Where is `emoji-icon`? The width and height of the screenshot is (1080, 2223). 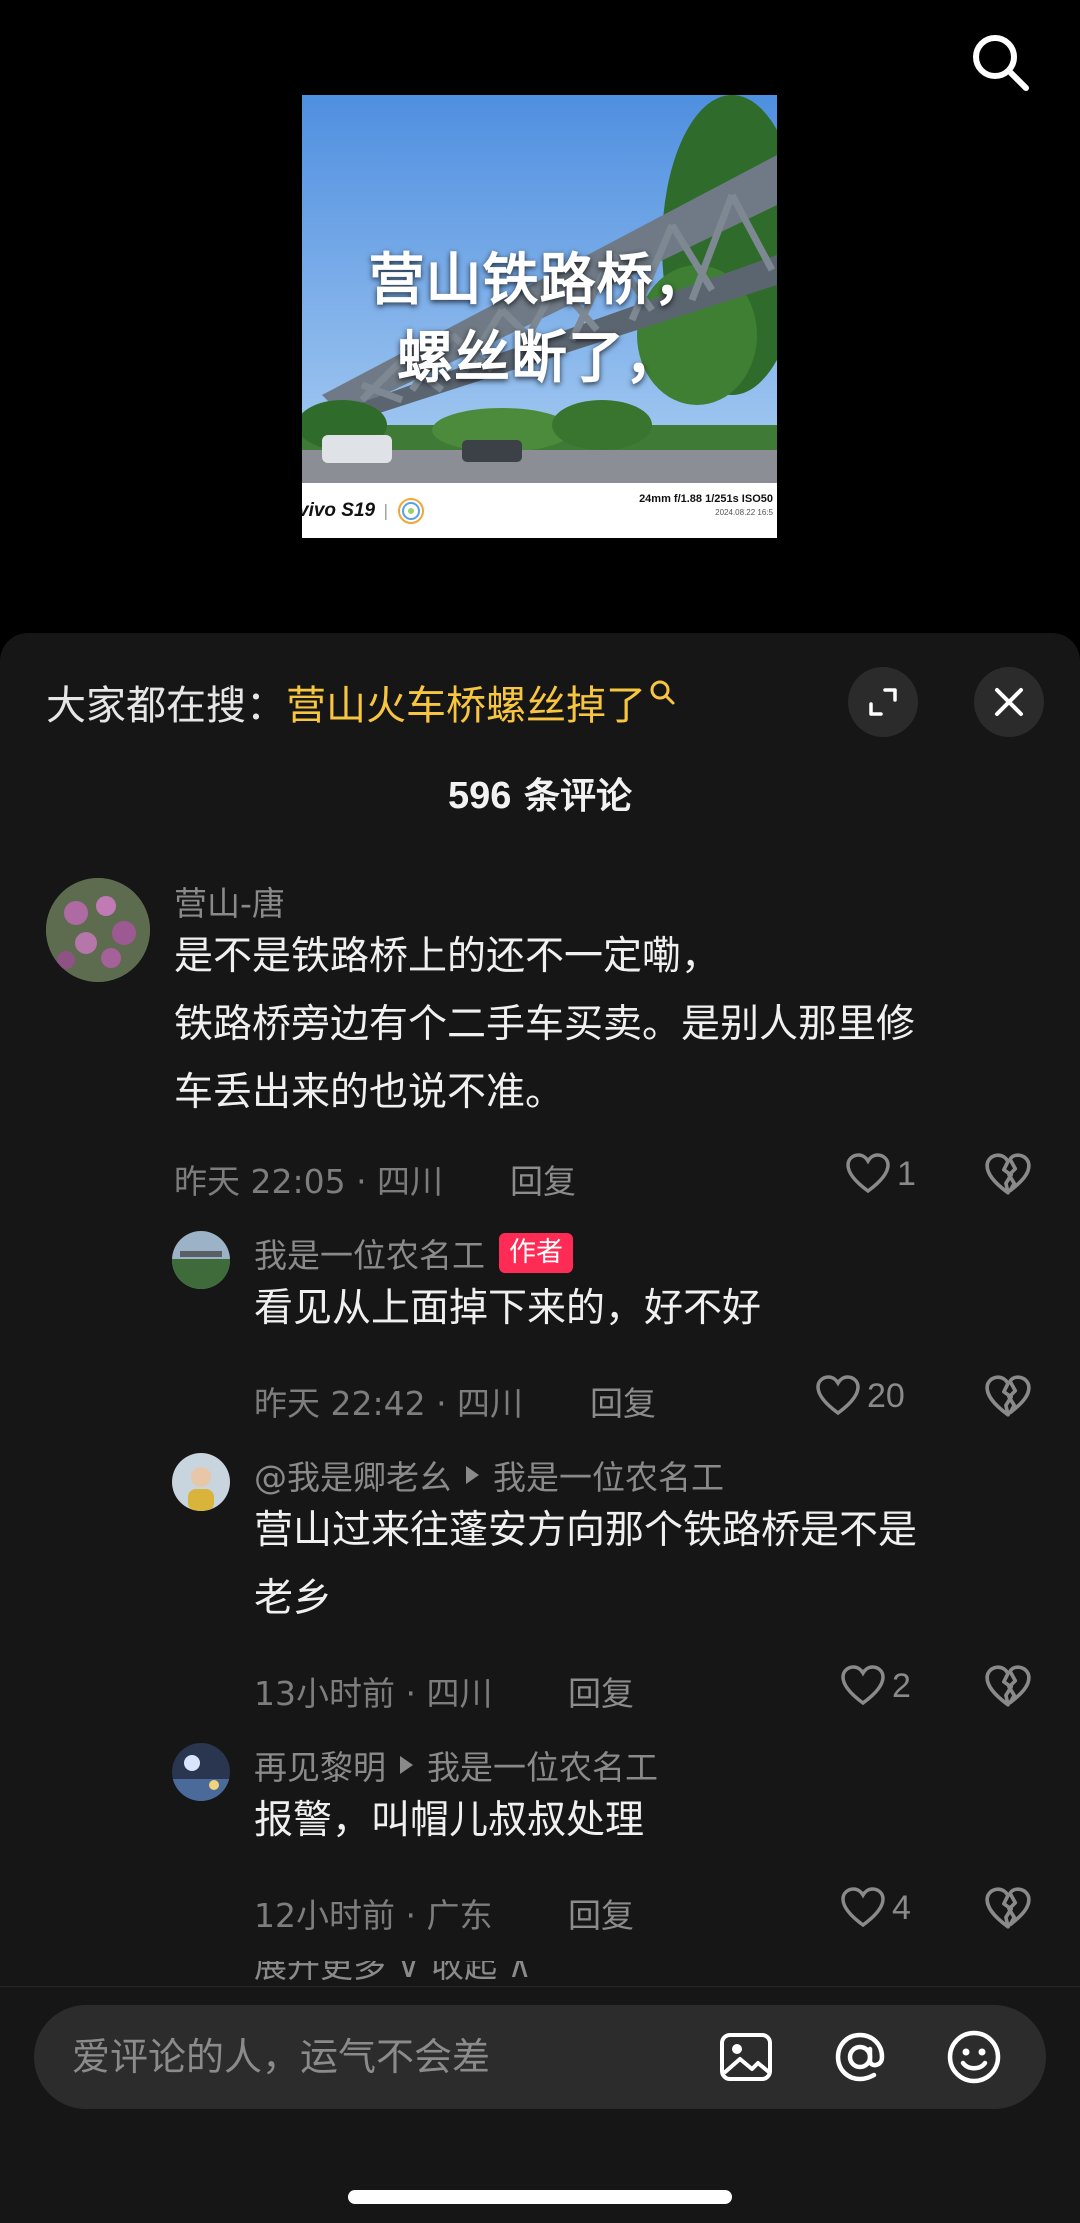 emoji-icon is located at coordinates (974, 2057).